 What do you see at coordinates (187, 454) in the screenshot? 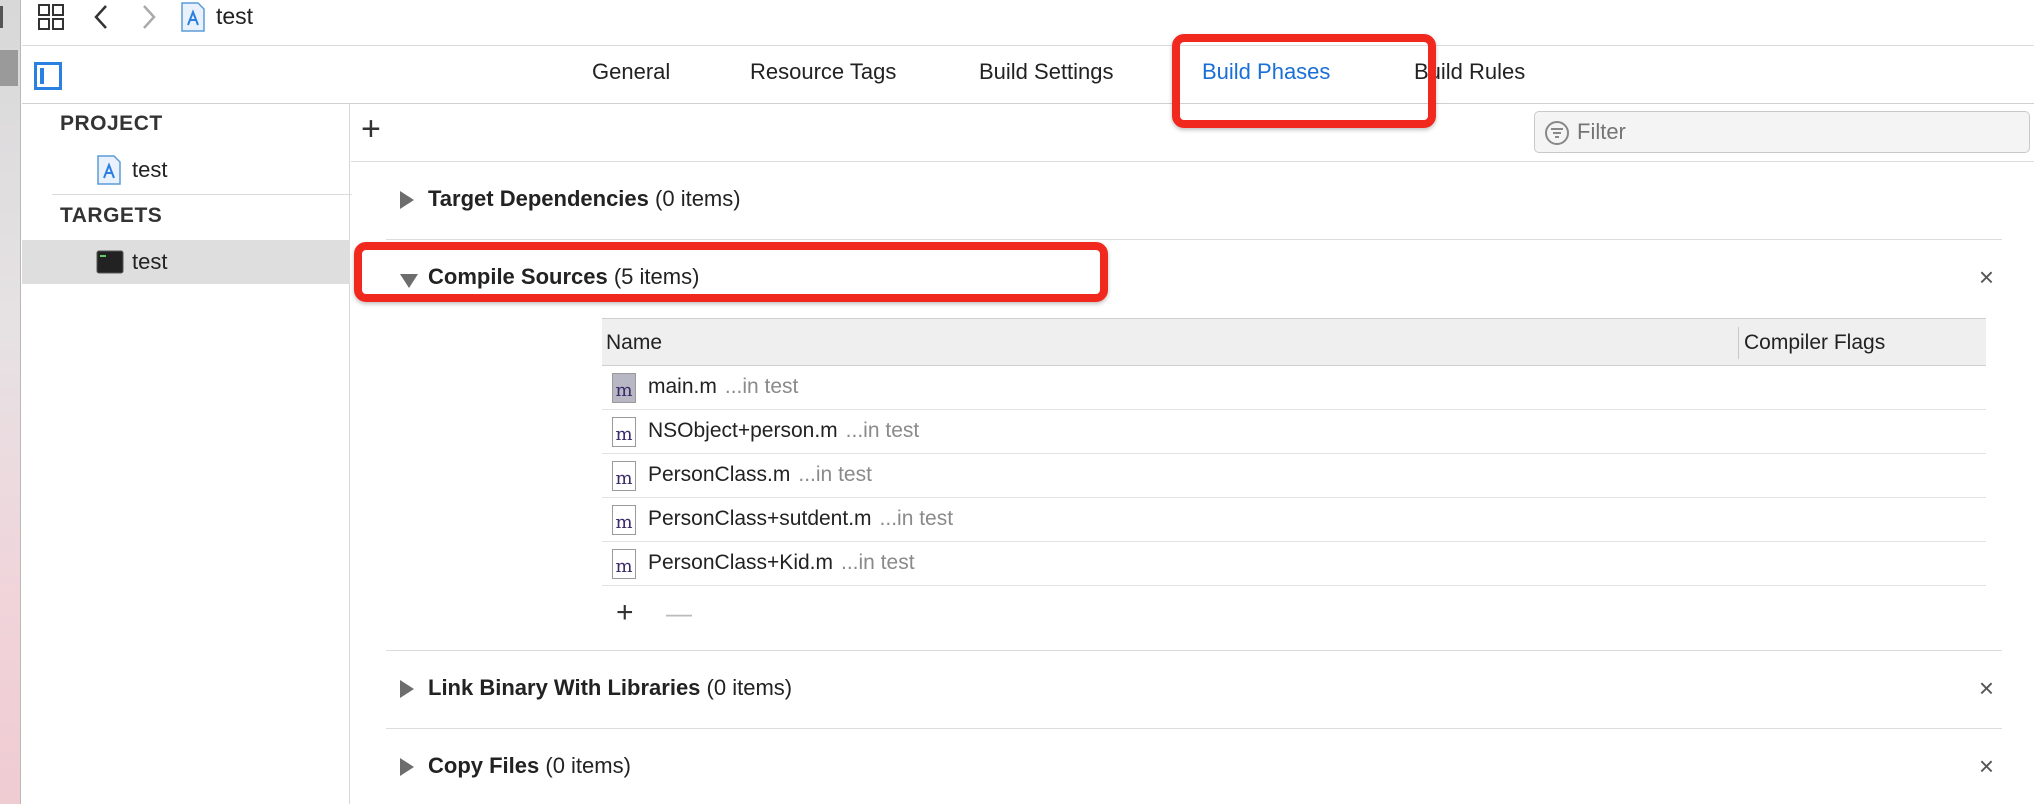
I see `project-sidebar: PROJECT test TARGETS test` at bounding box center [187, 454].